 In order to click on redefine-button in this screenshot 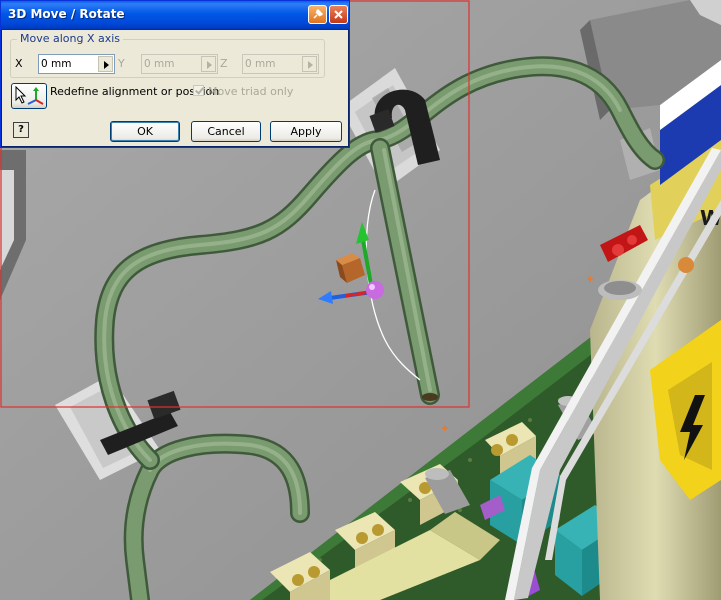, I will do `click(29, 96)`.